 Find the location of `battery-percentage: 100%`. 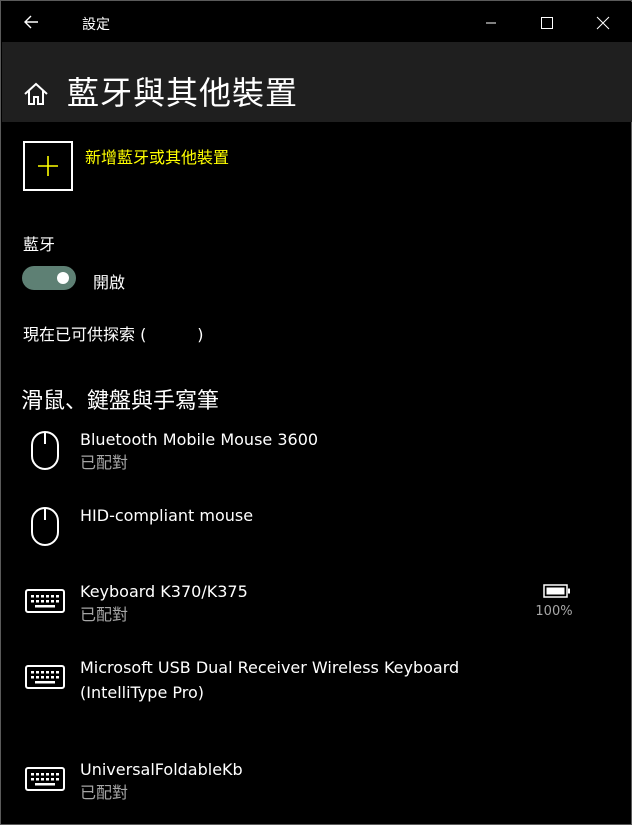

battery-percentage: 100% is located at coordinates (554, 611).